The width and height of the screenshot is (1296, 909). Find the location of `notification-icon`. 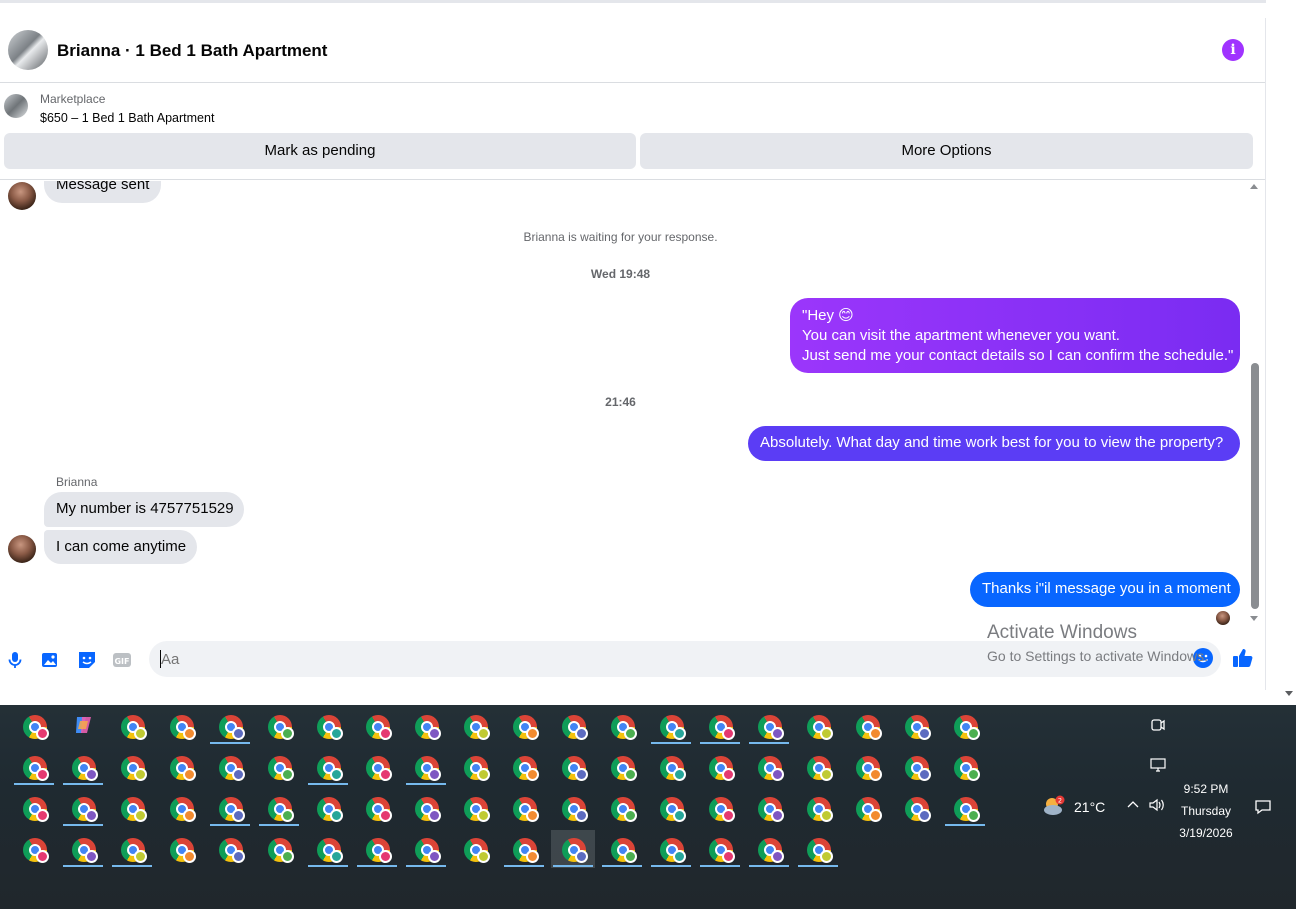

notification-icon is located at coordinates (1263, 807).